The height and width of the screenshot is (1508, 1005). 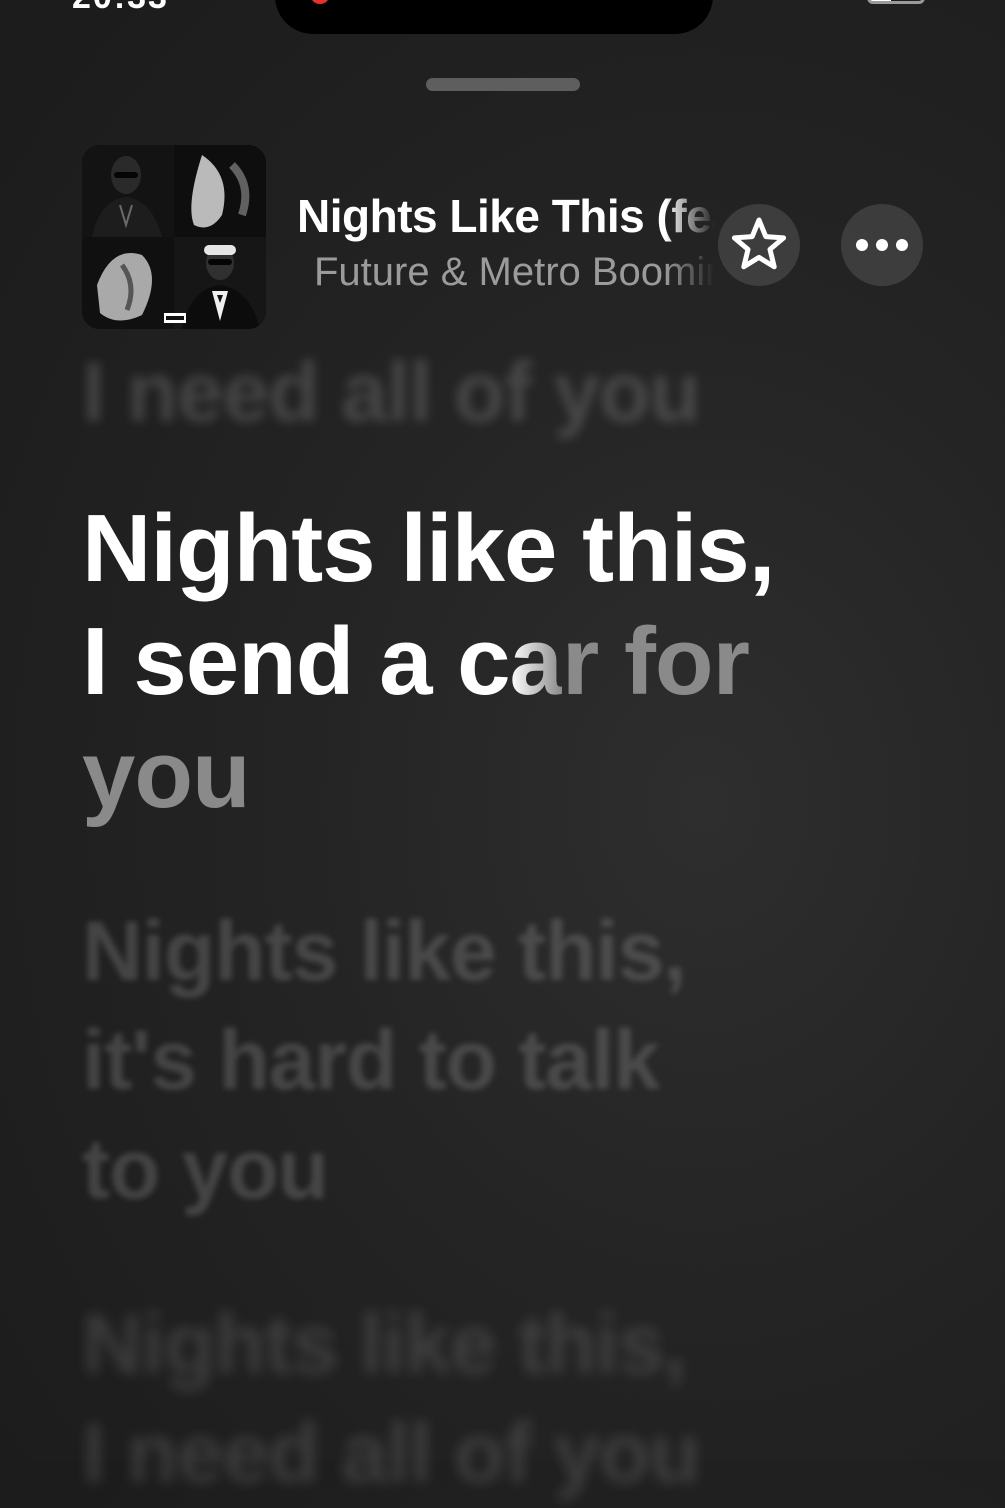 I want to click on album-artwork, so click(x=174, y=237).